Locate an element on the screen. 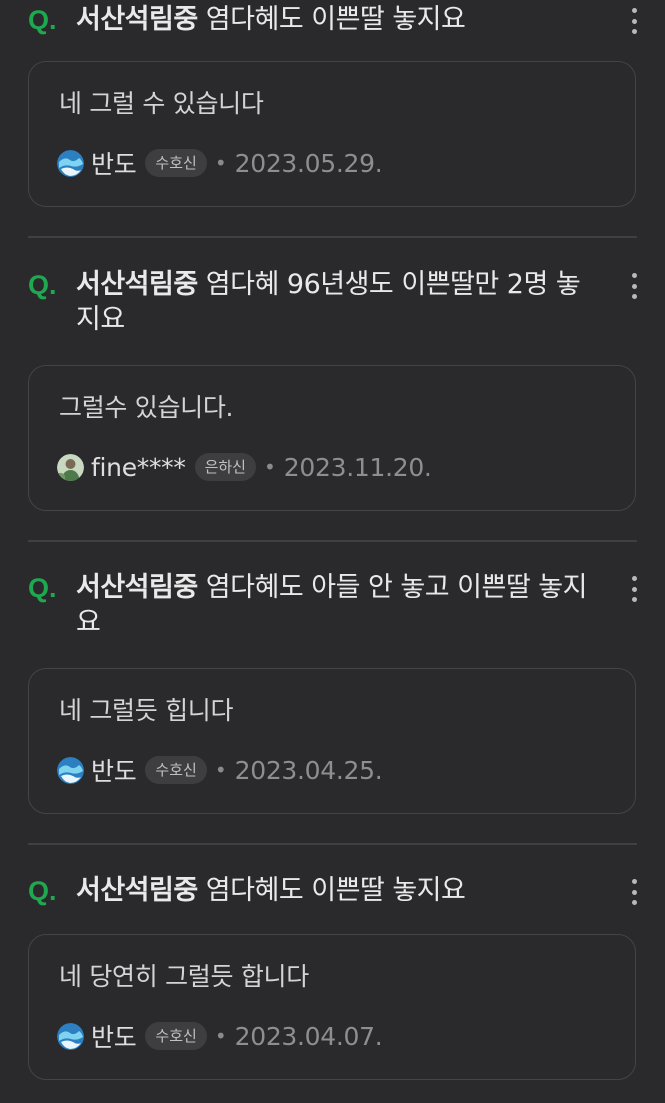  question-title: 서산석림중 염다혜 96년생도 이쁜딸만 2명 놓지요 is located at coordinates (335, 302).